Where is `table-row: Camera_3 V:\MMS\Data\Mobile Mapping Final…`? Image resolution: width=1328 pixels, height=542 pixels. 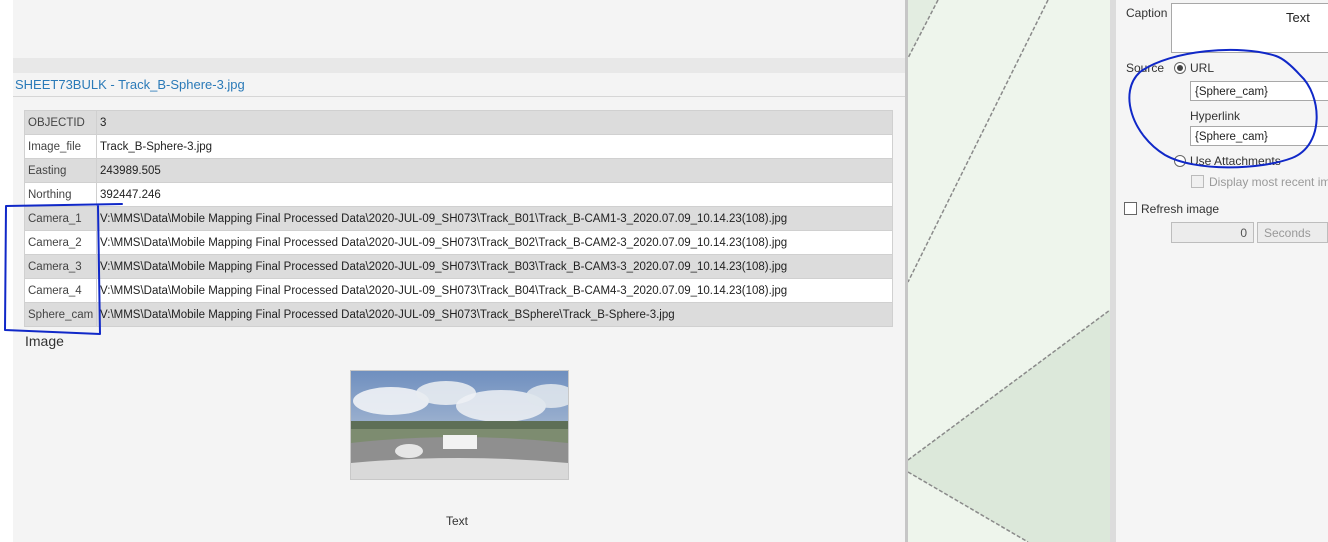 table-row: Camera_3 V:\MMS\Data\Mobile Mapping Final… is located at coordinates (458, 266).